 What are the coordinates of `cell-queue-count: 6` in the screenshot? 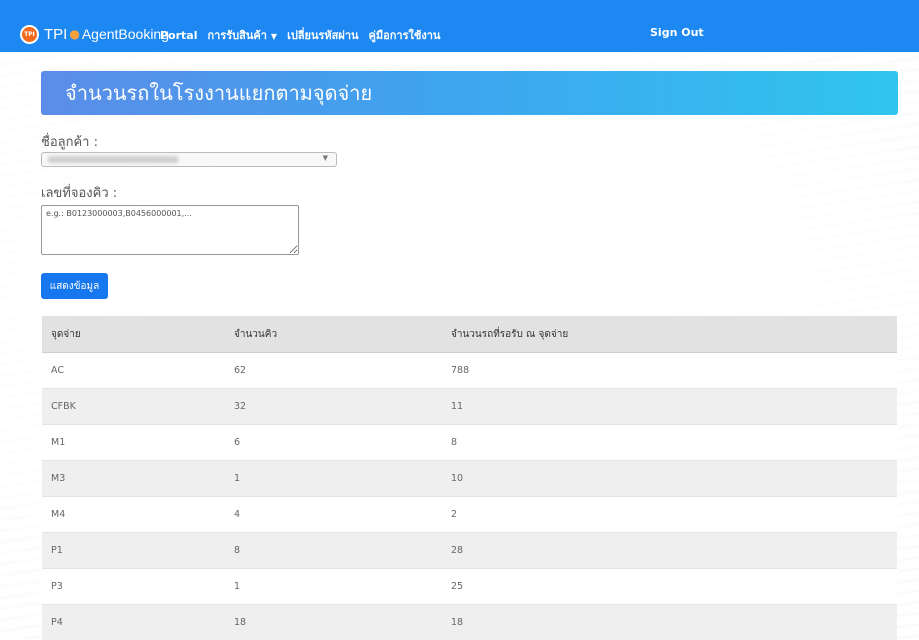 It's located at (333, 443).